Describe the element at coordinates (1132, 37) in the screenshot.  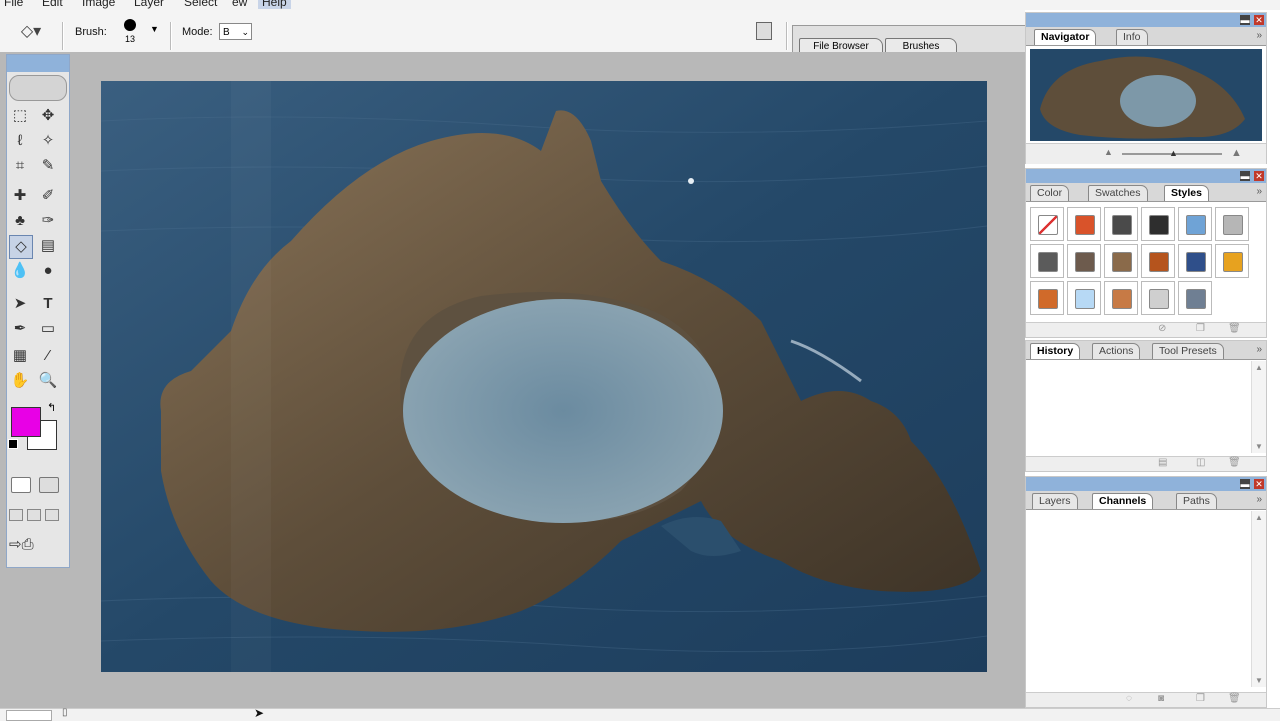
I see `tab-info: Info` at that location.